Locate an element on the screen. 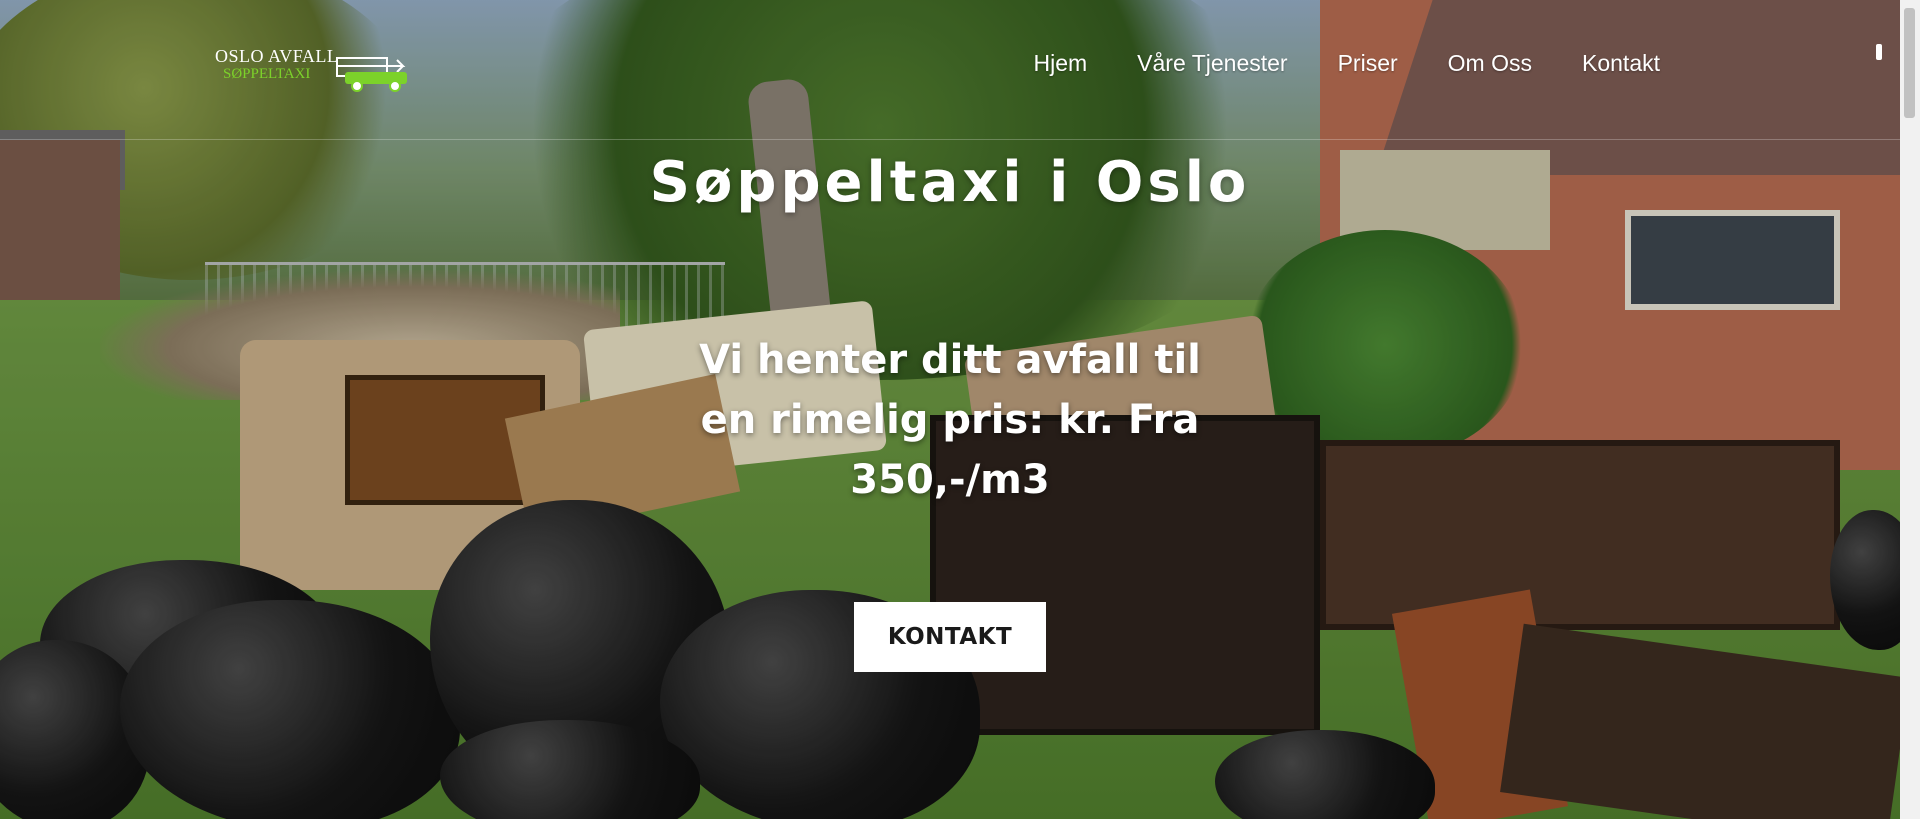 This screenshot has height=819, width=1920. scrollbar-thumb is located at coordinates (1909, 63).